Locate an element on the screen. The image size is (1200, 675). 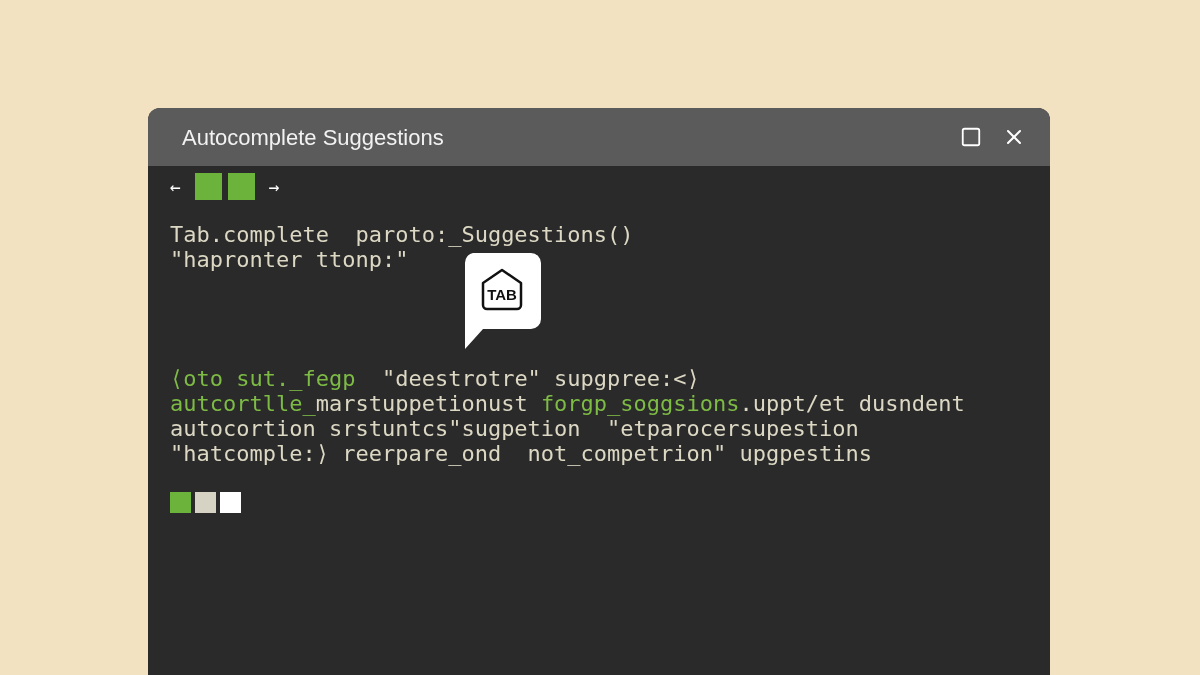
code-line: "hapronter ttonp:" is located at coordinates (290, 259).